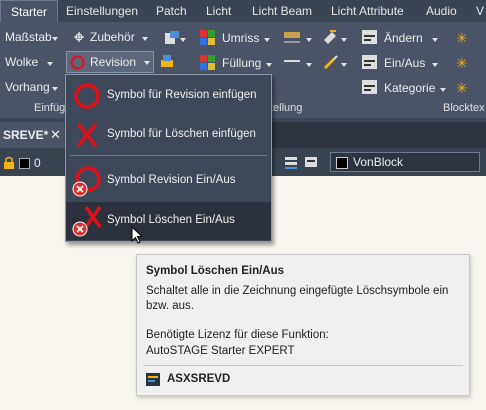 Image resolution: width=486 pixels, height=410 pixels. Describe the element at coordinates (27, 87) in the screenshot. I see `vorhang-button: Vorhang` at that location.